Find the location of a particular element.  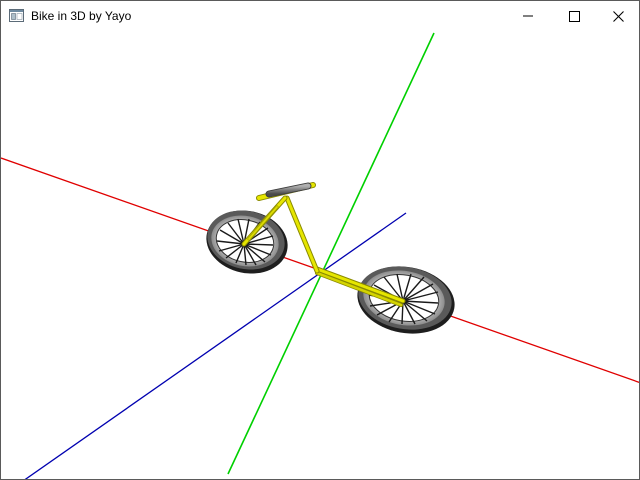

maximize-button is located at coordinates (574, 16).